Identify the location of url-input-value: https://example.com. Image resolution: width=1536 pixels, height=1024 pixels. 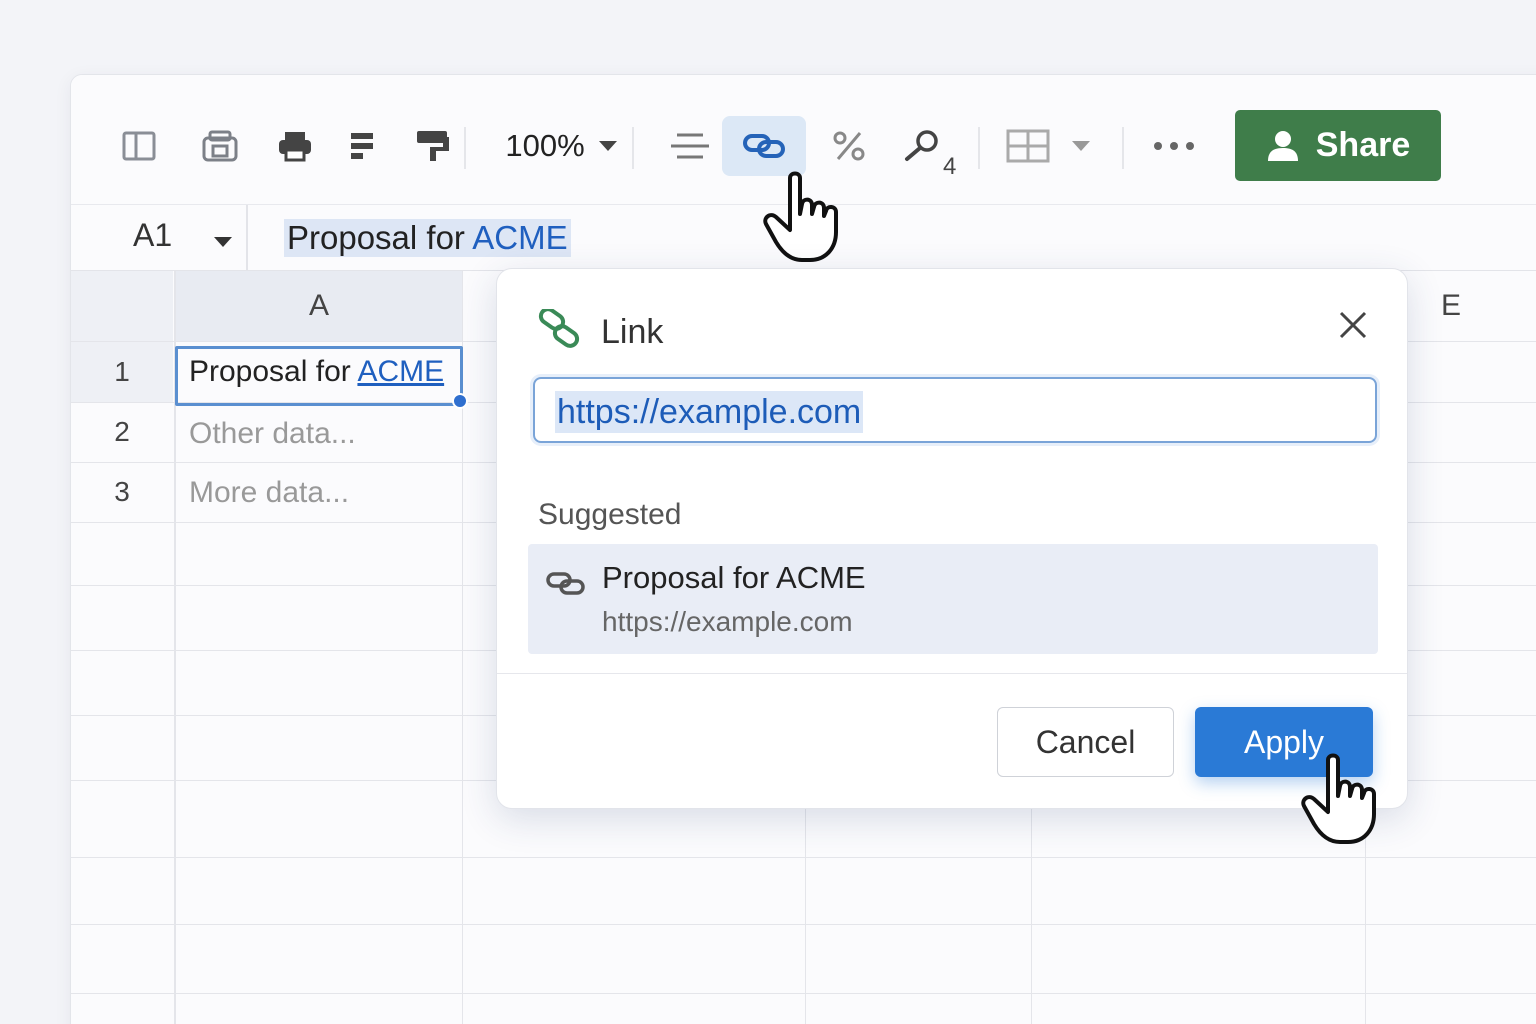
(709, 412).